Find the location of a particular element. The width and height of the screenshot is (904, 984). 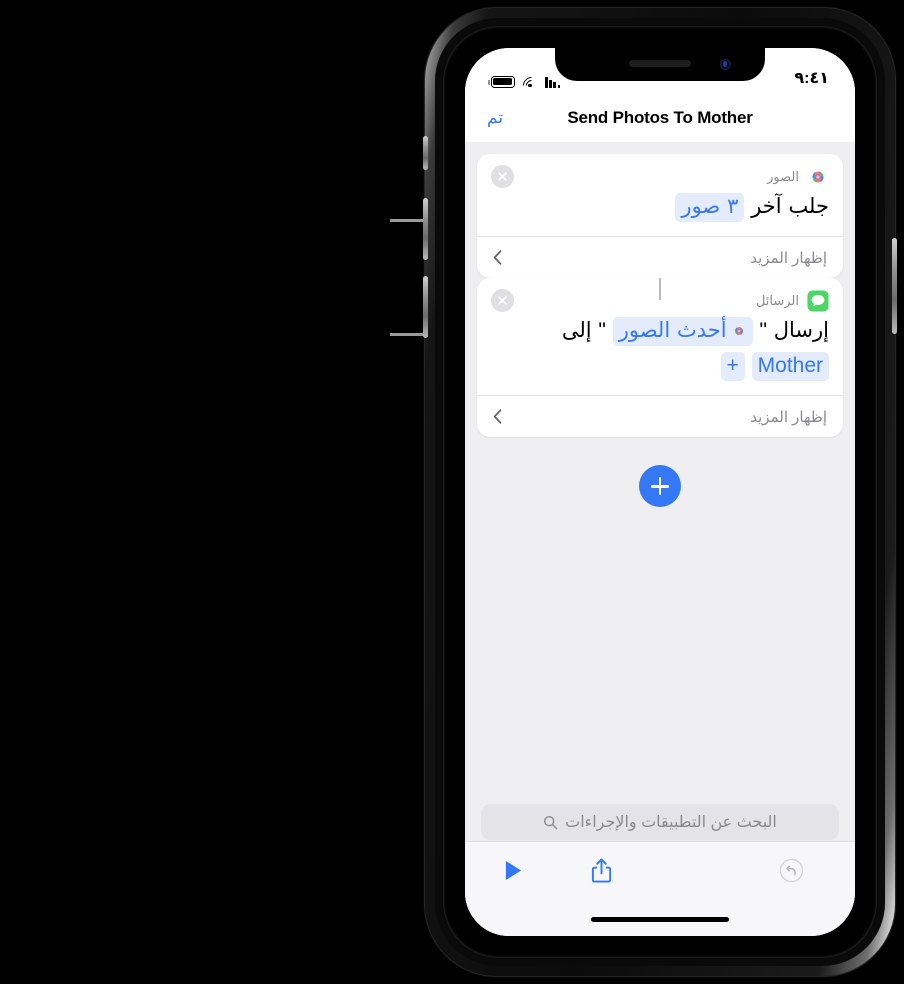

device-notch is located at coordinates (660, 64).